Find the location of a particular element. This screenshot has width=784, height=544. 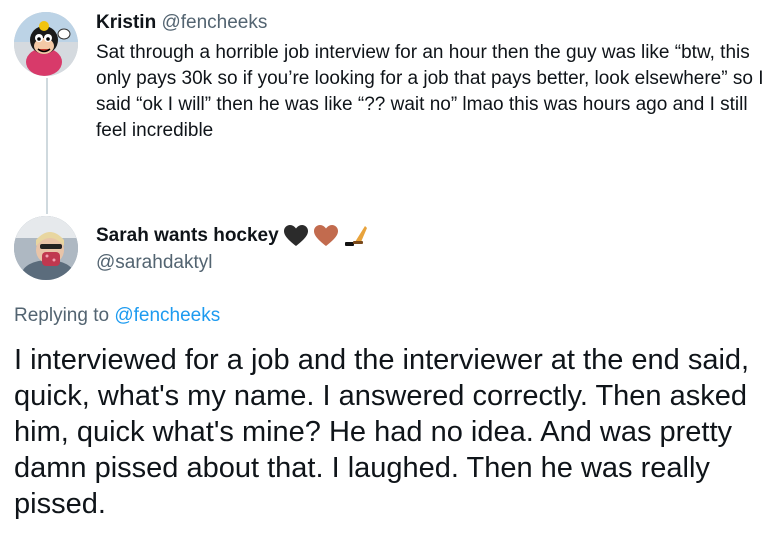

tweet2-display-name: Sarah wants hockey is located at coordinates (187, 236).